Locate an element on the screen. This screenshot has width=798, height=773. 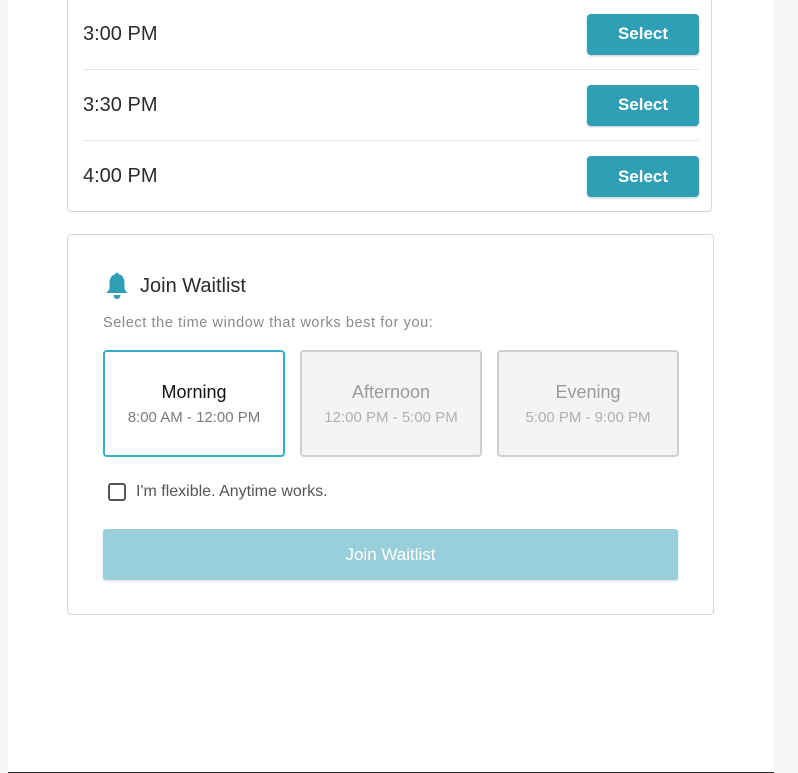
flexible-option: I'm flexible. Anytime works. is located at coordinates (218, 492).